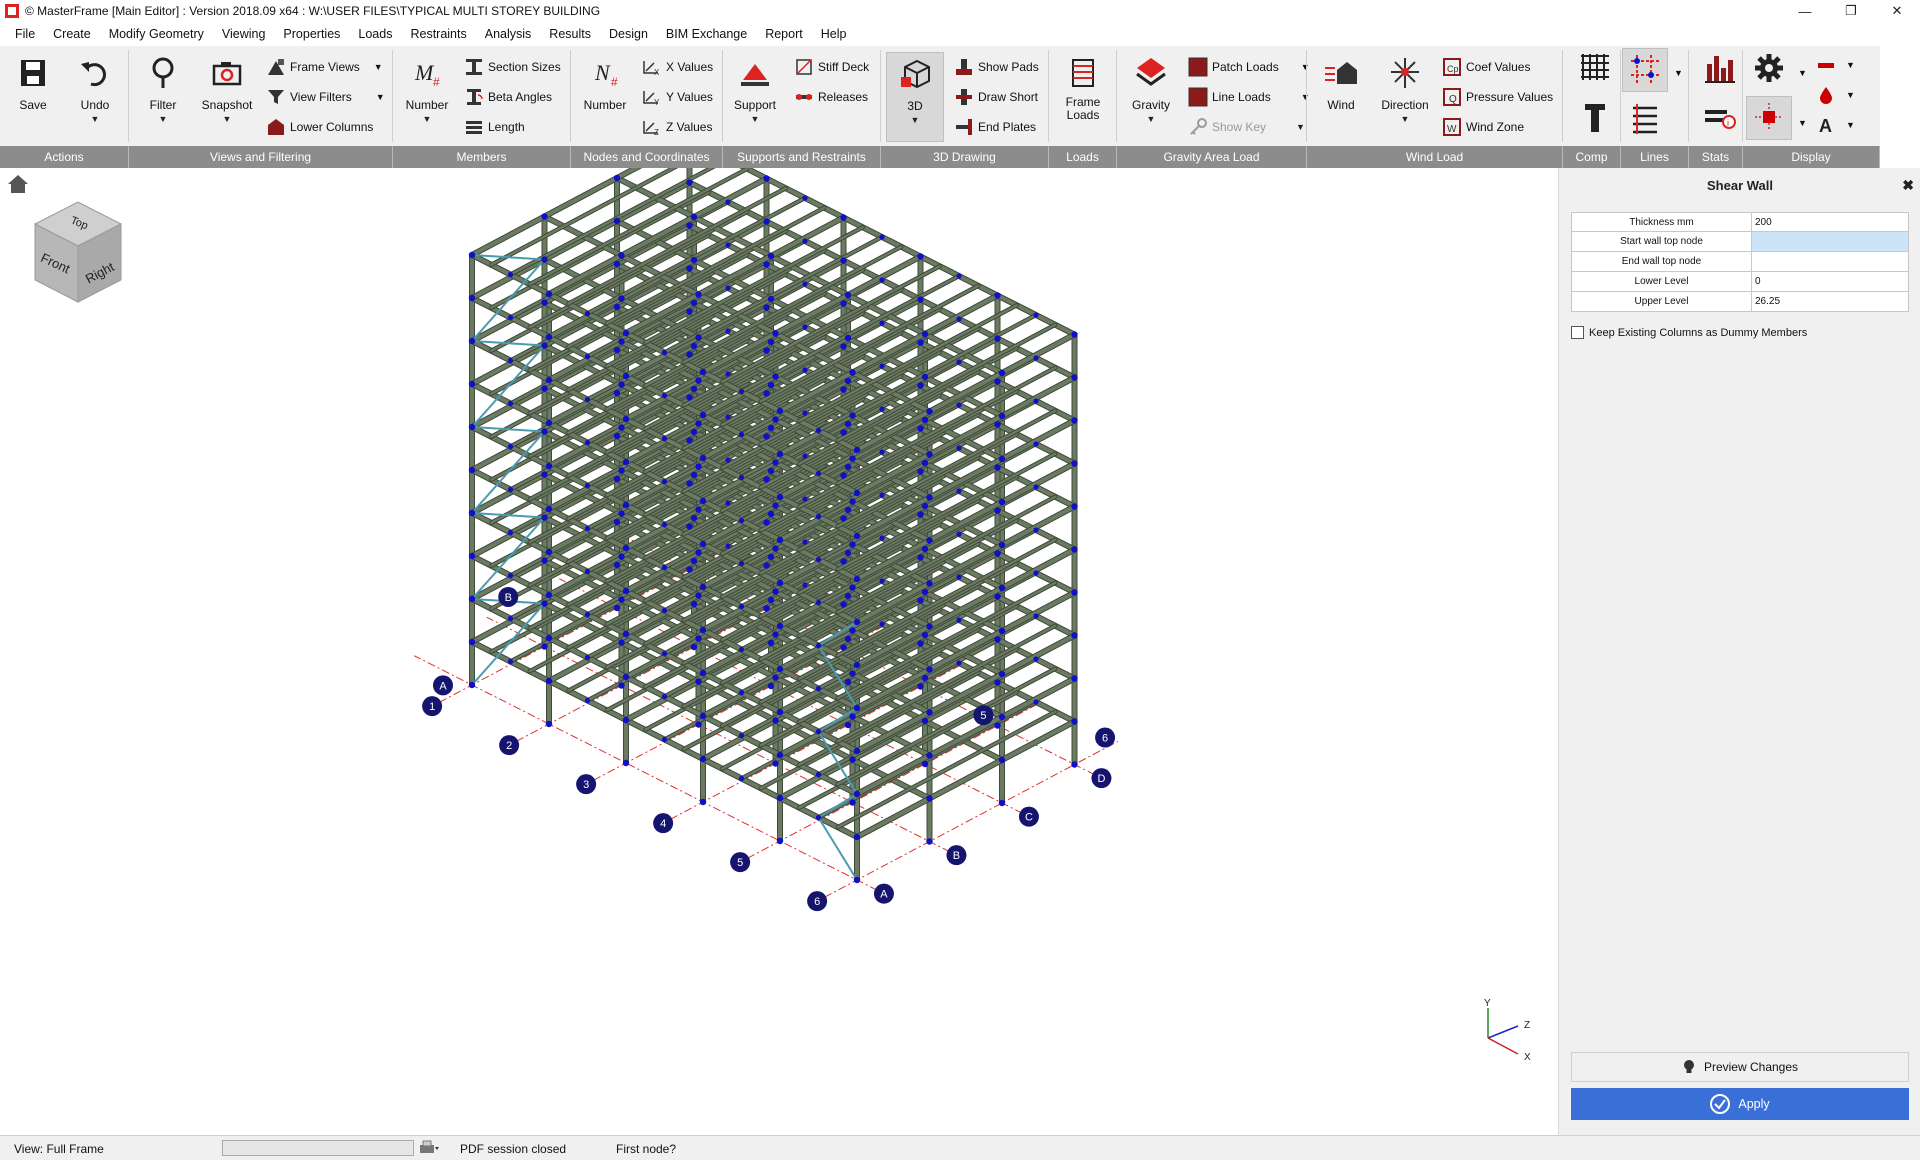 This screenshot has height=1160, width=1920. I want to click on stiff-deck-button: Stiff Deck, so click(831, 67).